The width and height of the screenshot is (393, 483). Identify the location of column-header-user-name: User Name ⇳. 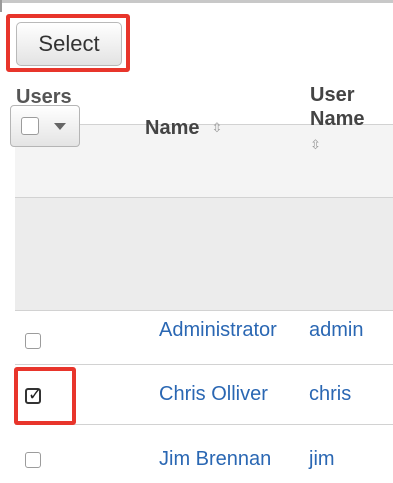
(337, 120).